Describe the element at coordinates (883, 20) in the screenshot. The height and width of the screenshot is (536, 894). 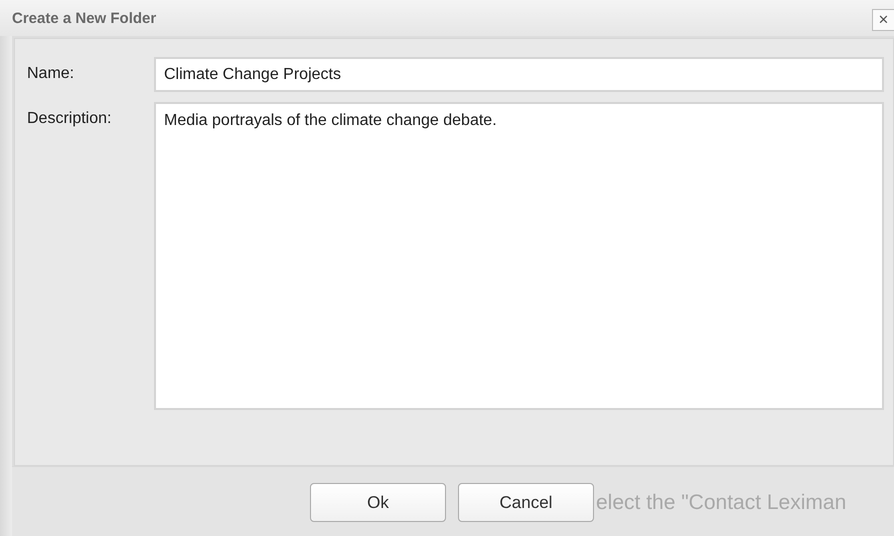
I see `close-button: ×` at that location.